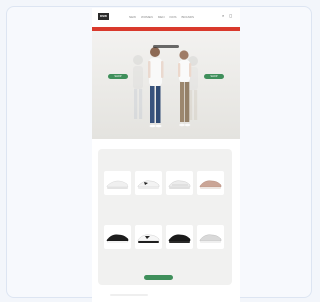  I want to click on menu: NEW WOMEN MEN KIDS BRANDS, so click(161, 17).